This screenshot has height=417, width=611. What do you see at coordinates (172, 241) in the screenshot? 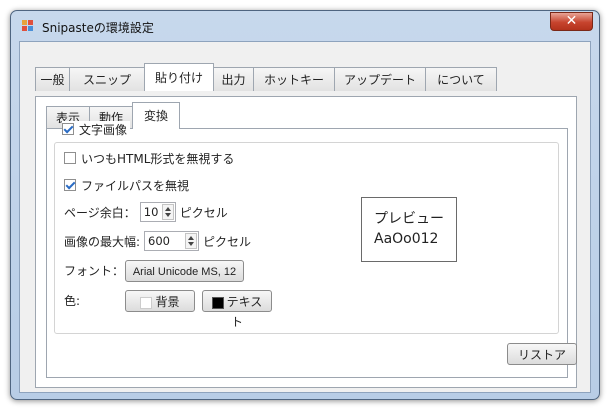
I see `max-width-spinbox: 600` at bounding box center [172, 241].